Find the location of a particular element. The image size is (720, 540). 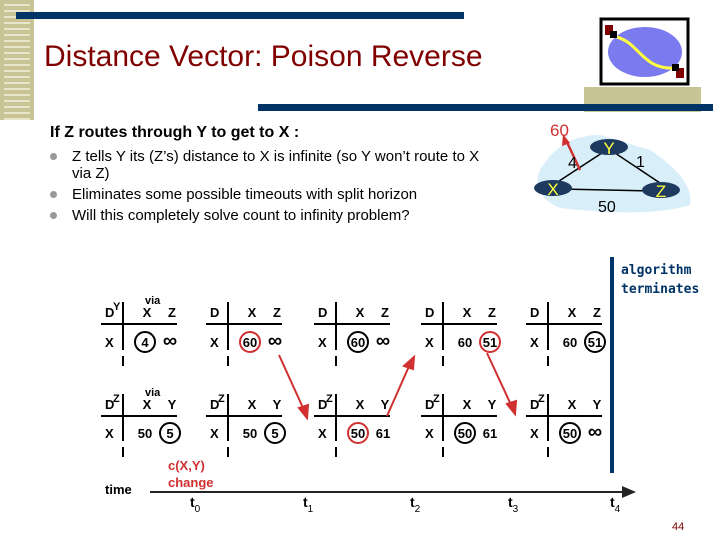

cost-xy: 4 is located at coordinates (572, 163).